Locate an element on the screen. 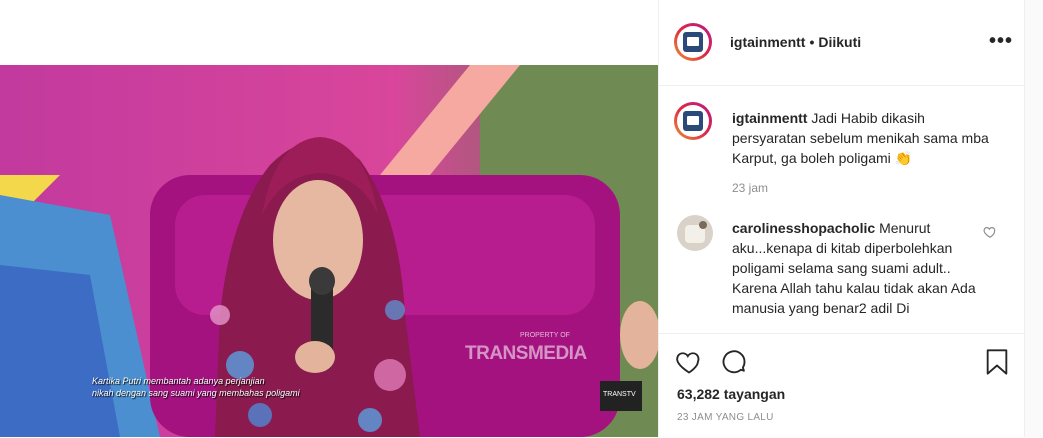 Image resolution: width=1043 pixels, height=438 pixels. caption-avatar is located at coordinates (693, 121).